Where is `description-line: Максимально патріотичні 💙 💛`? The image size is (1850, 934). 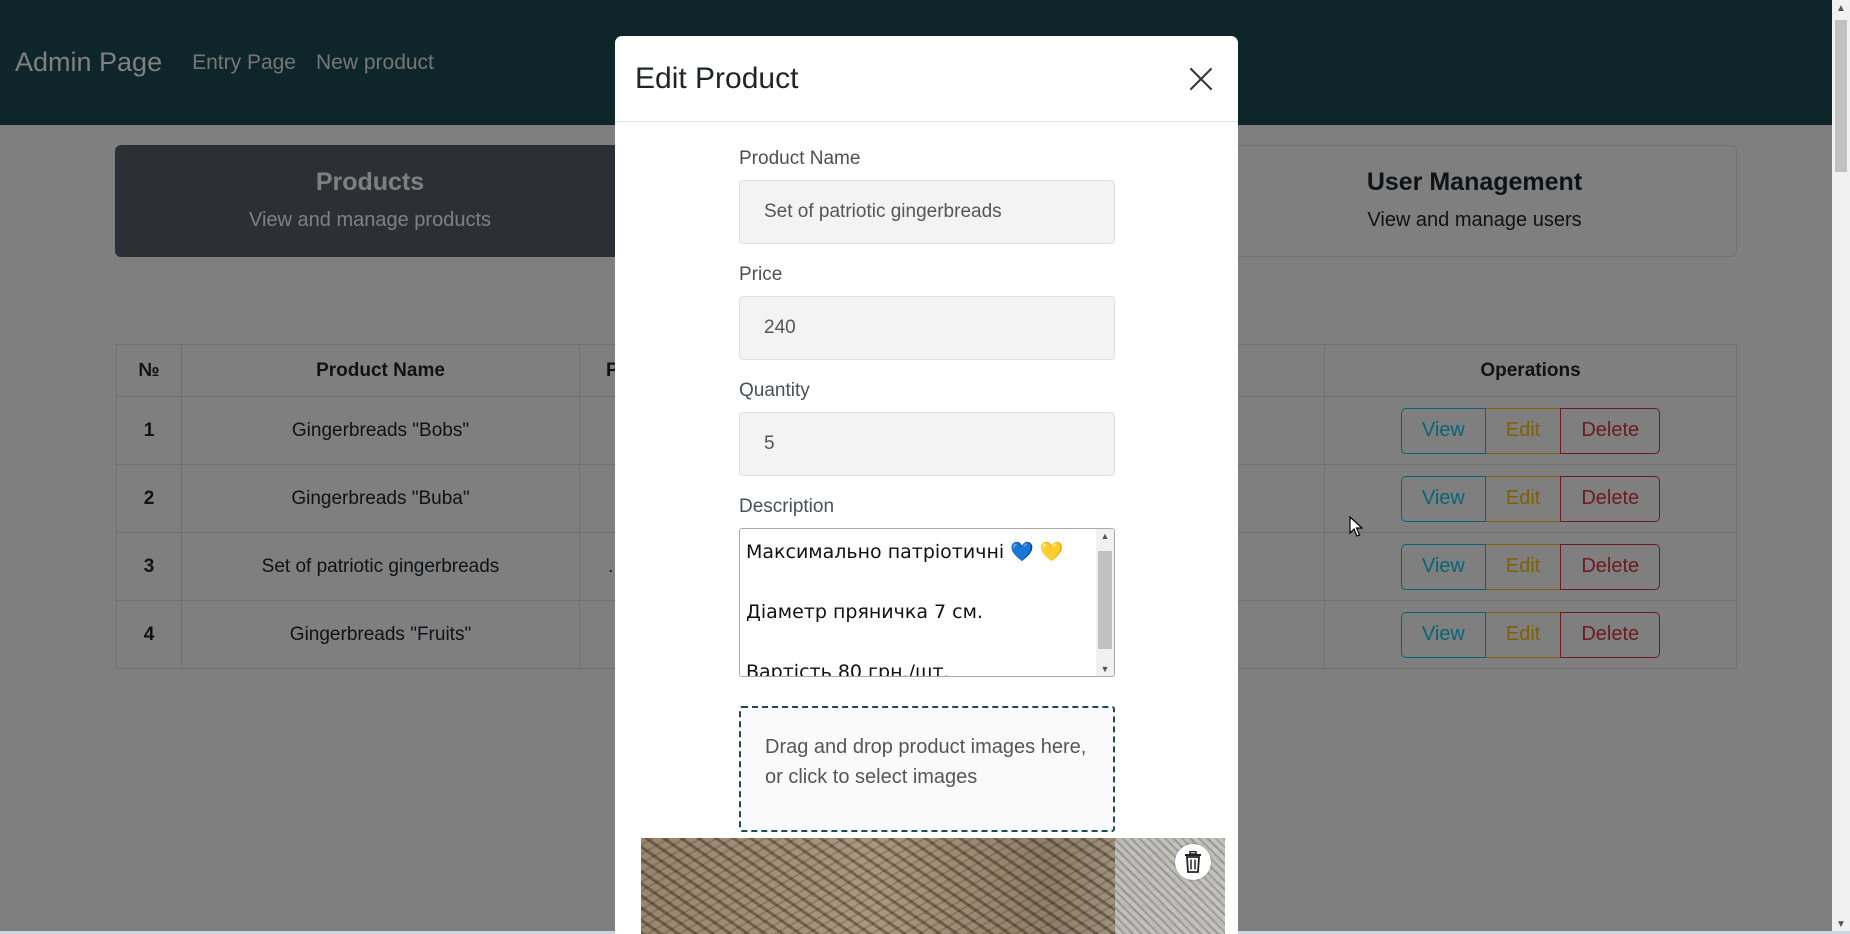 description-line: Максимально патріотичні 💙 💛 is located at coordinates (905, 552).